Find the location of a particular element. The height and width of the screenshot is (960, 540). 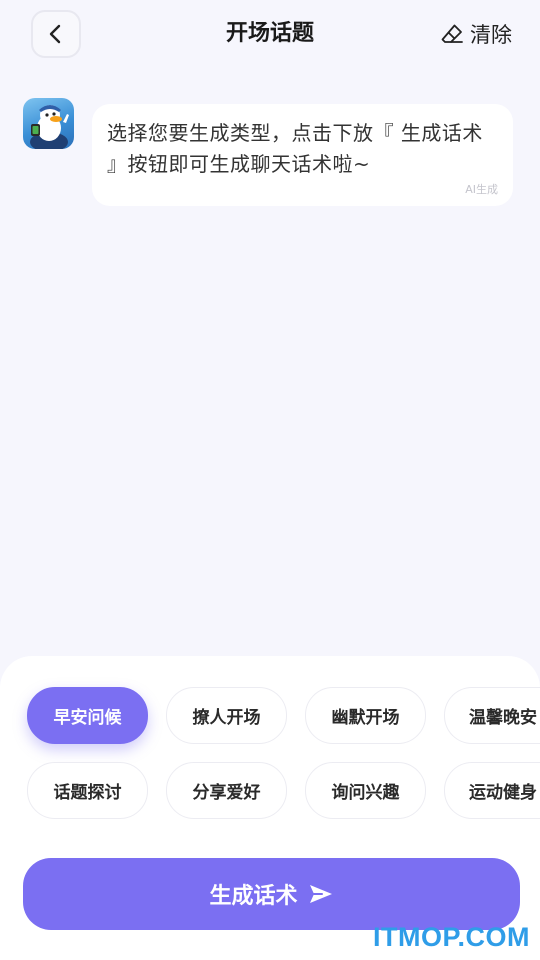

message-bubble: 选择您要生成类型，点击下放『 生成话术 』按钮即可生成聊天话术啦~ AI生成 is located at coordinates (302, 155).